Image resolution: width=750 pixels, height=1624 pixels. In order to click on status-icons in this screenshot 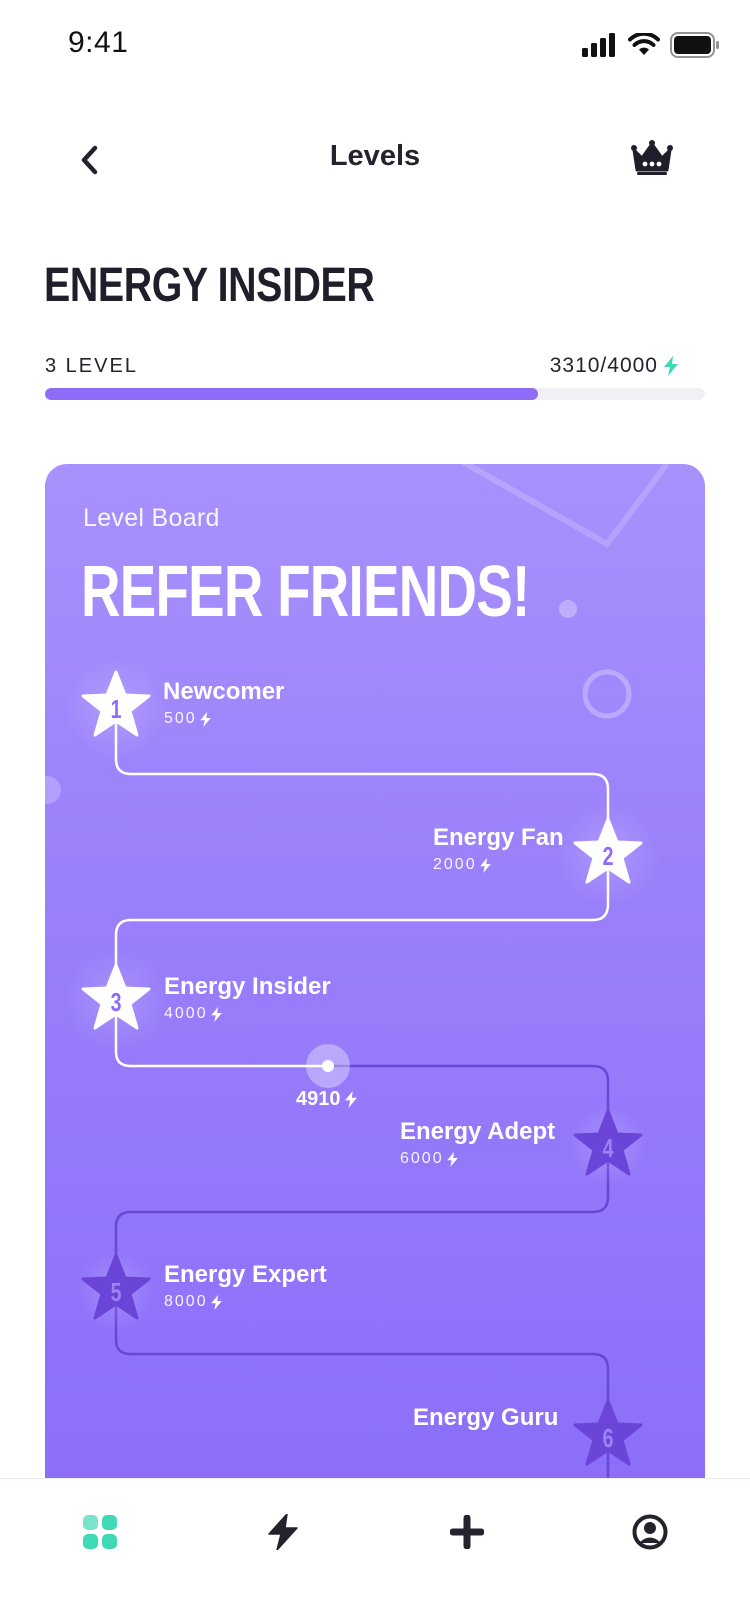, I will do `click(651, 45)`.